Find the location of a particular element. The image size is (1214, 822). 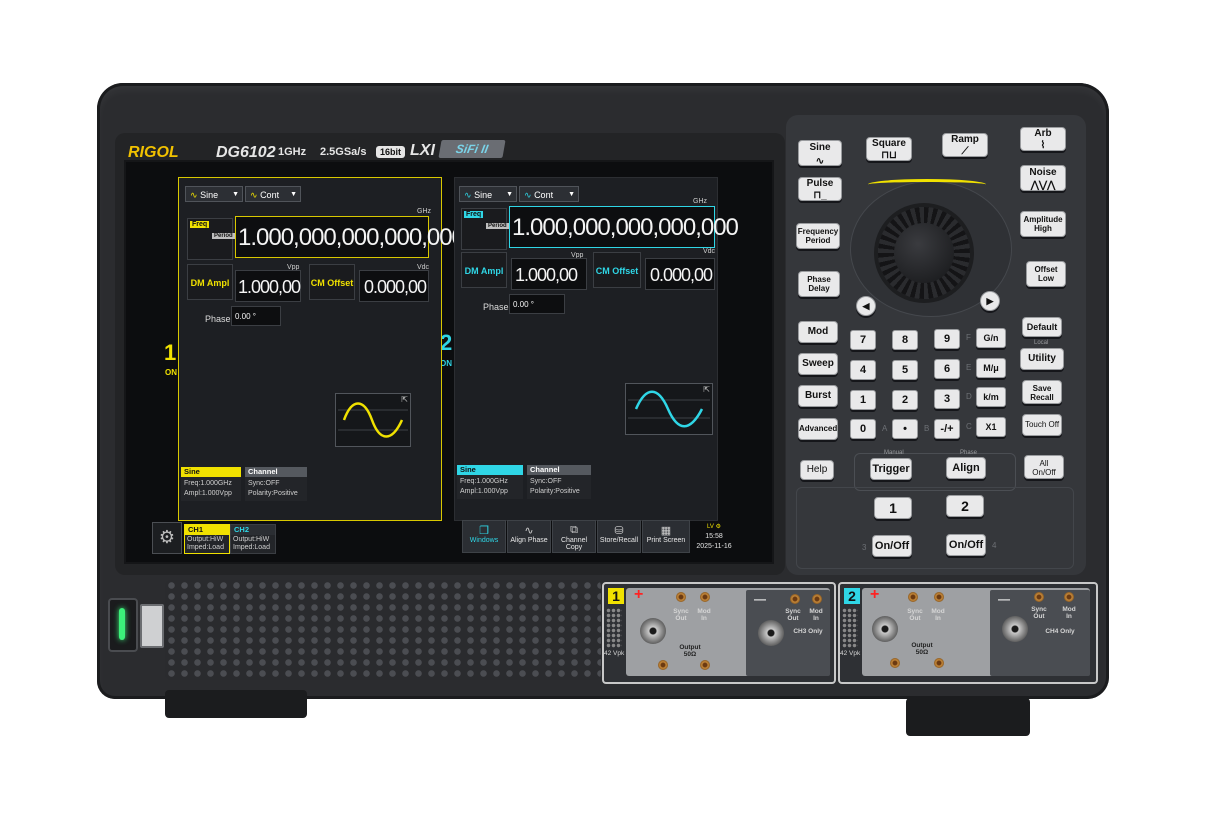

arb-key: Arb ⌇ is located at coordinates (1043, 139).